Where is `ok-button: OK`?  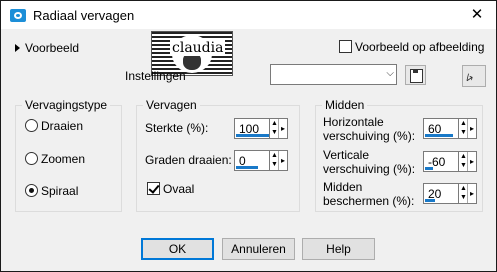 ok-button: OK is located at coordinates (177, 249).